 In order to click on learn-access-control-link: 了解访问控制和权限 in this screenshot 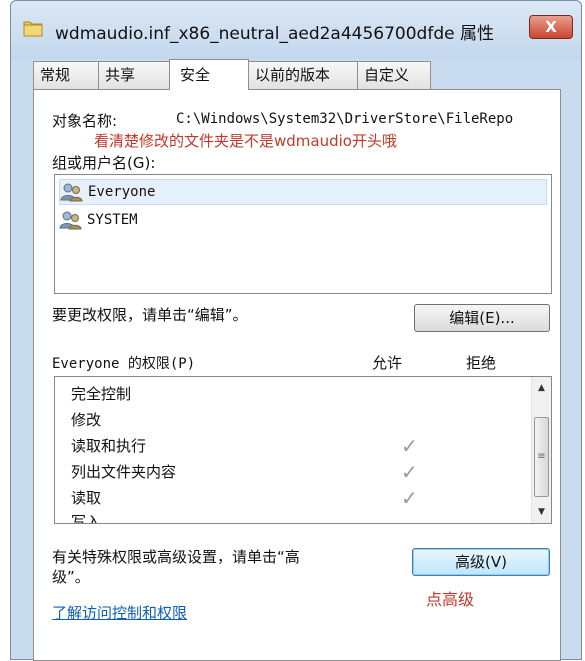, I will do `click(119, 612)`.